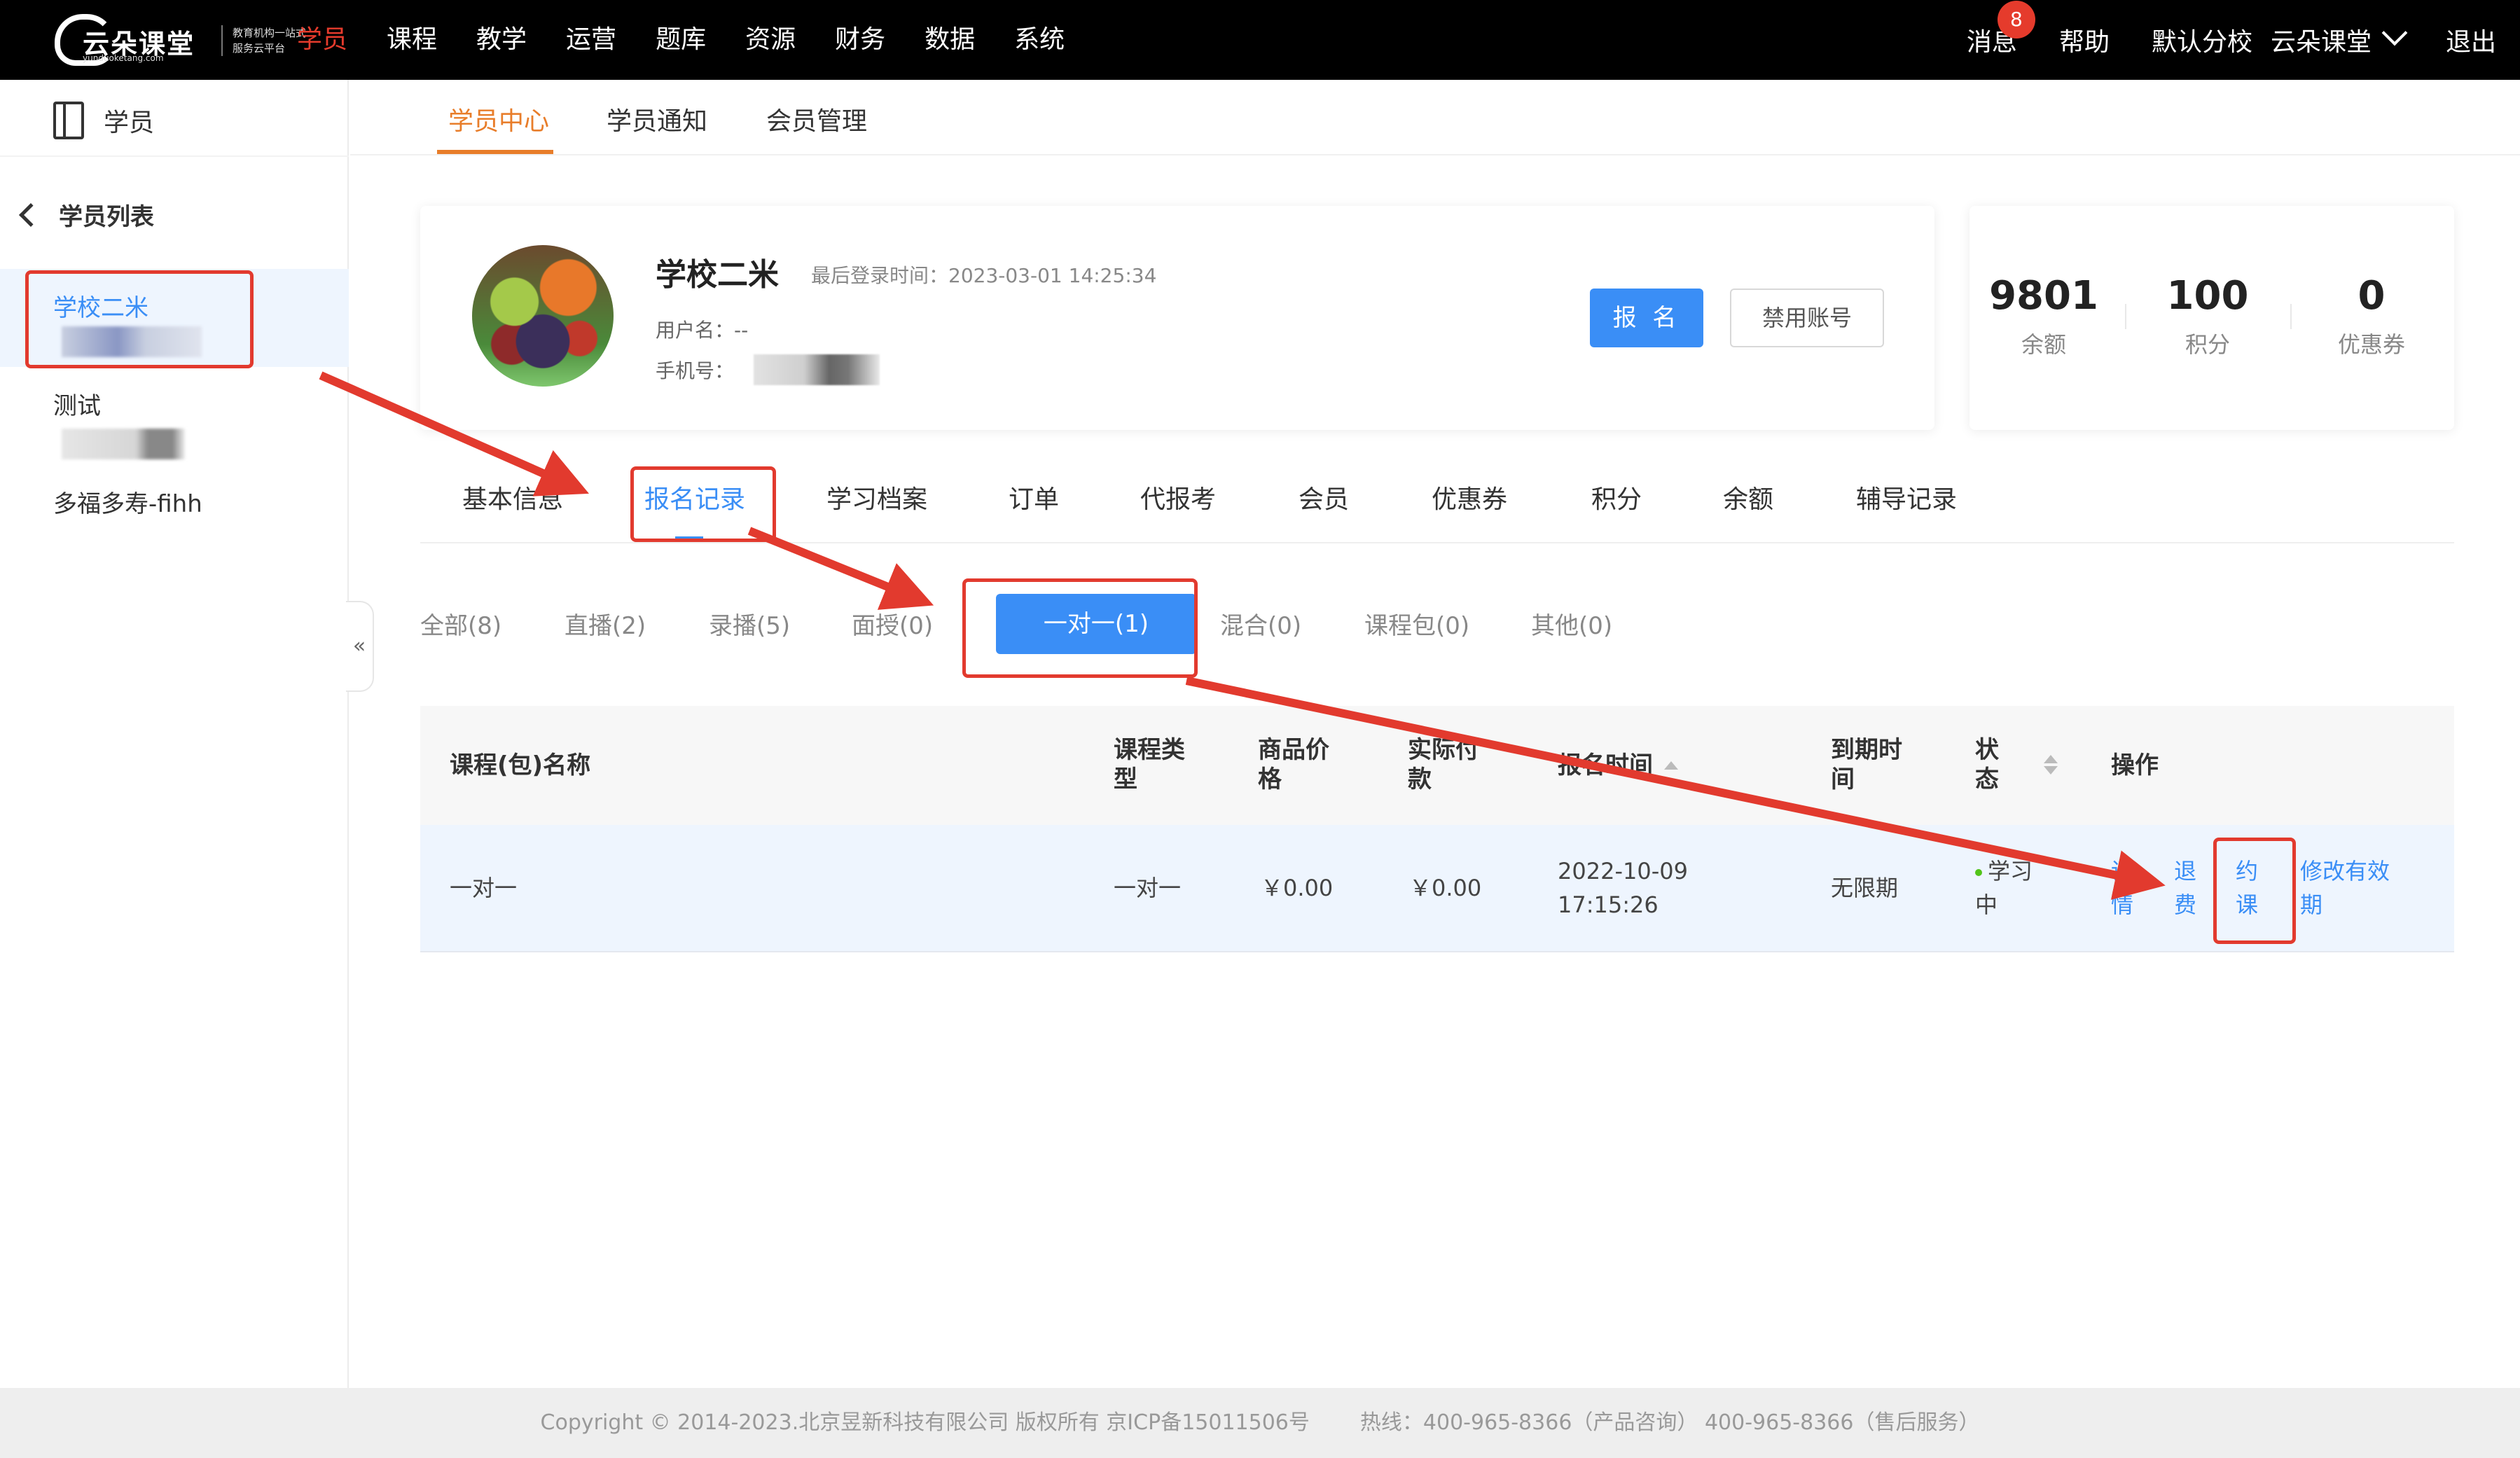 The image size is (2520, 1458). Describe the element at coordinates (68, 120) in the screenshot. I see `book-icon` at that location.